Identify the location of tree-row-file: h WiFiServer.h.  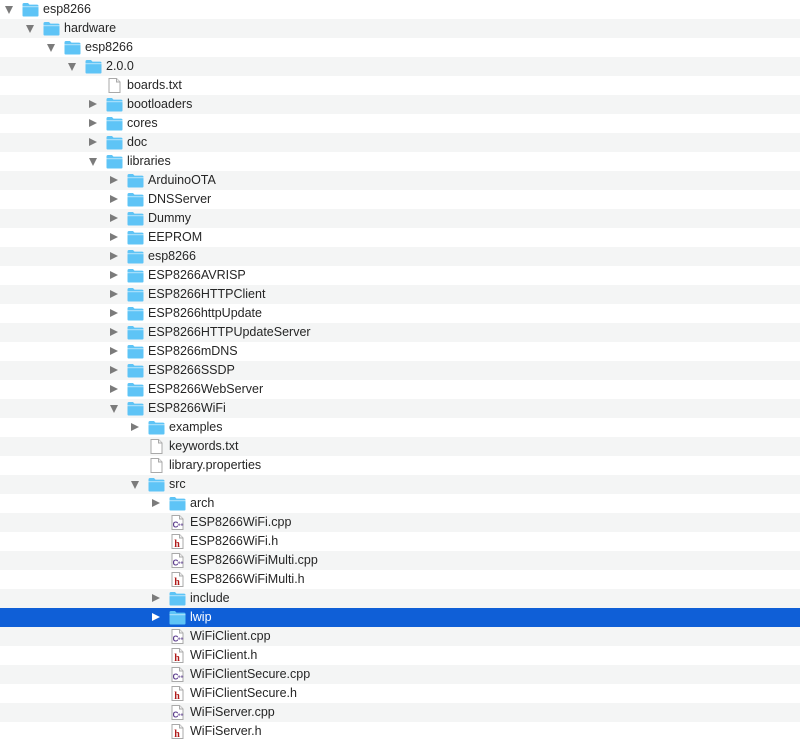
(400, 731).